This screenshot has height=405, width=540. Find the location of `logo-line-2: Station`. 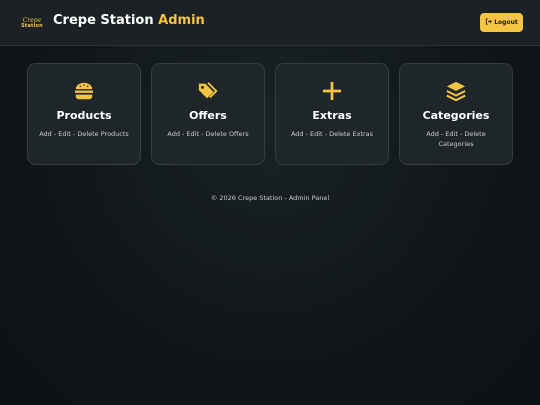

logo-line-2: Station is located at coordinates (32, 25).